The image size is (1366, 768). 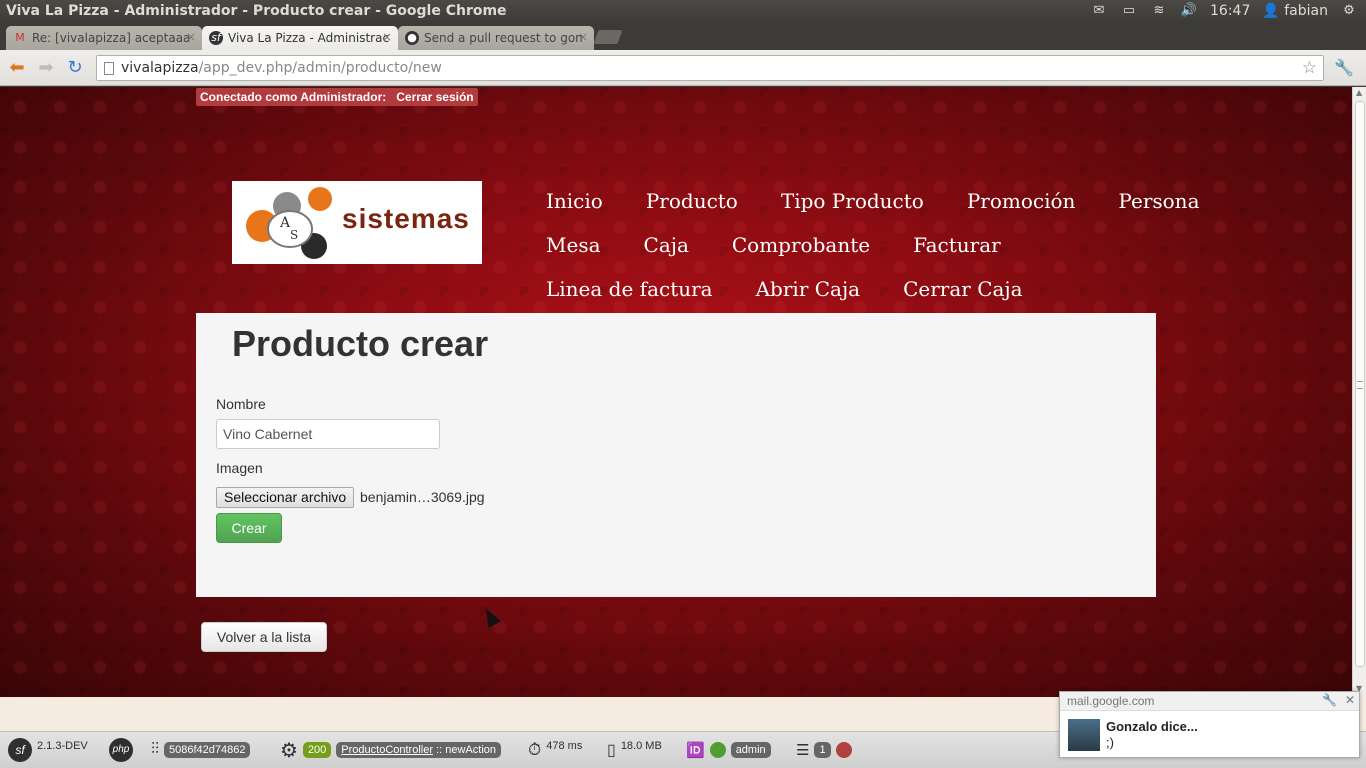 I want to click on nav-mesa: Mesa, so click(x=573, y=245).